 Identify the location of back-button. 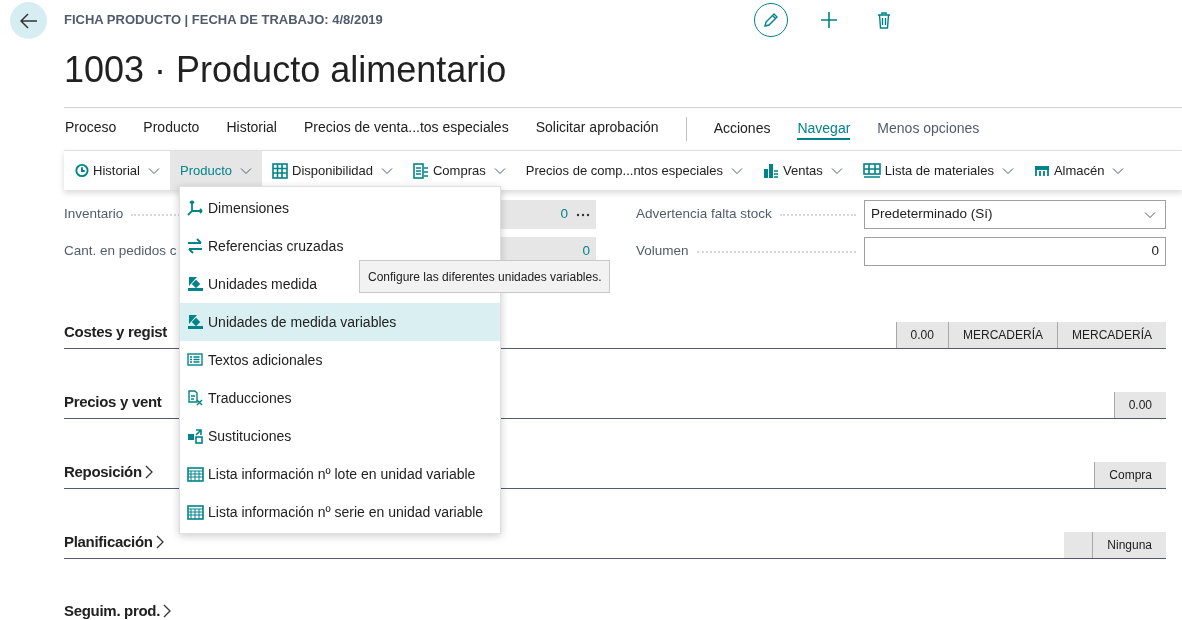
(28, 20).